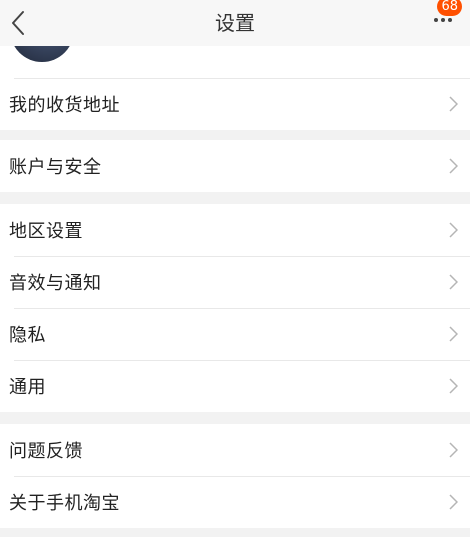 The image size is (470, 537). Describe the element at coordinates (235, 502) in the screenshot. I see `settings-item-about: 关于手机淘宝` at that location.